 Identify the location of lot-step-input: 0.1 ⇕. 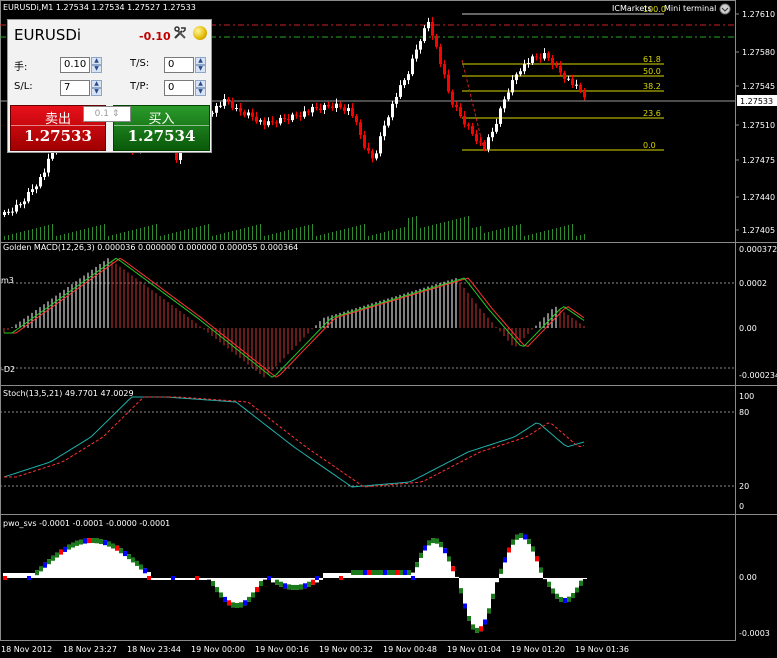
(107, 114).